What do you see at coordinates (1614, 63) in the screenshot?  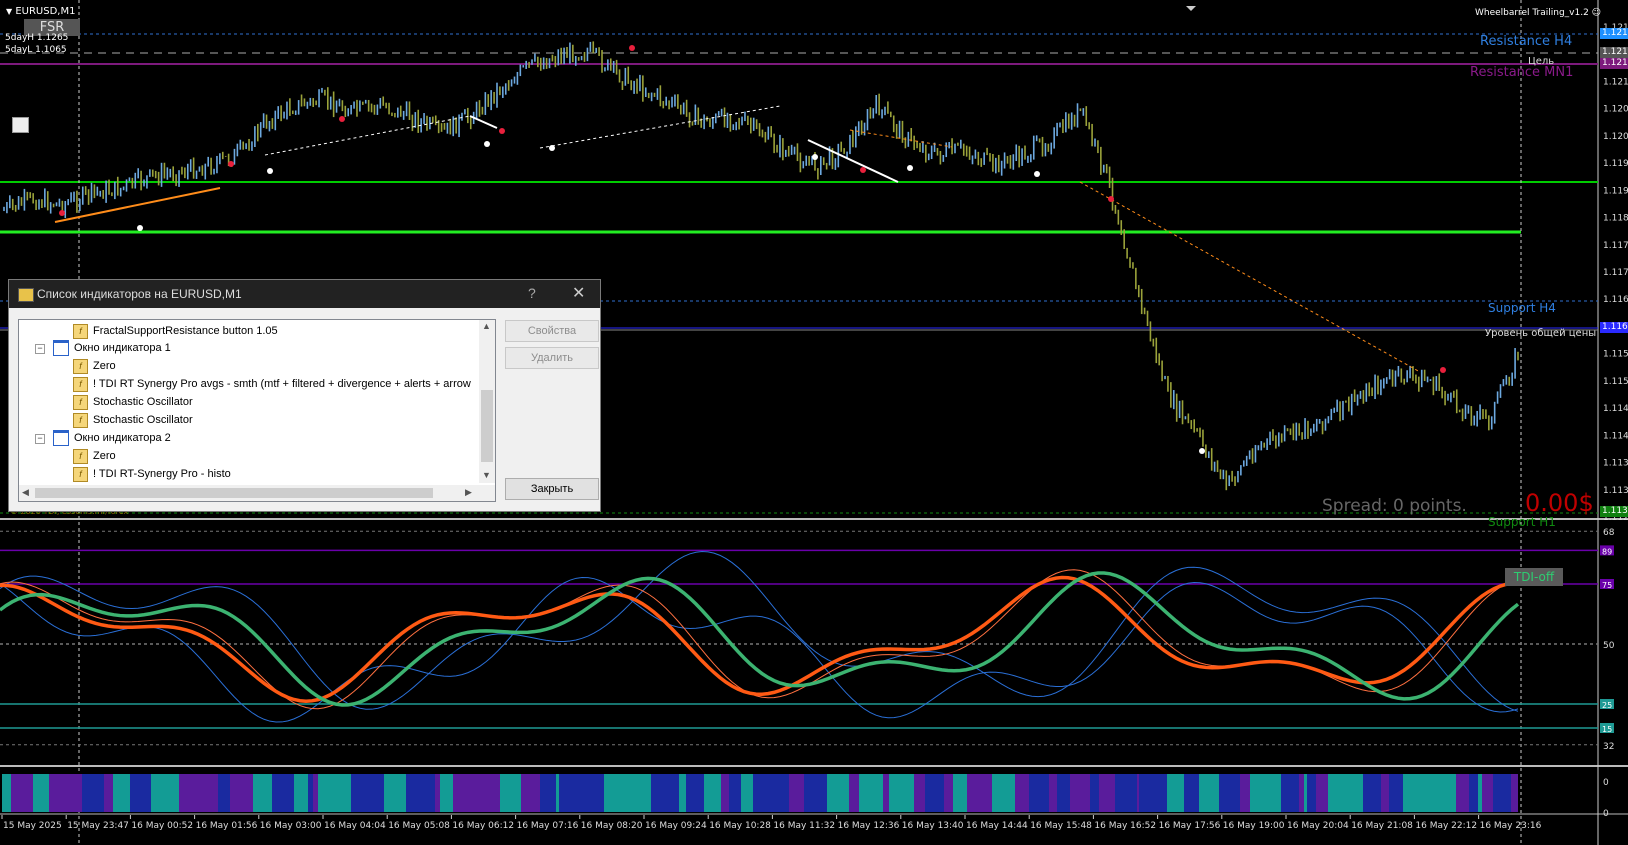 I see `price-box-resistance-mn1: 1.1213` at bounding box center [1614, 63].